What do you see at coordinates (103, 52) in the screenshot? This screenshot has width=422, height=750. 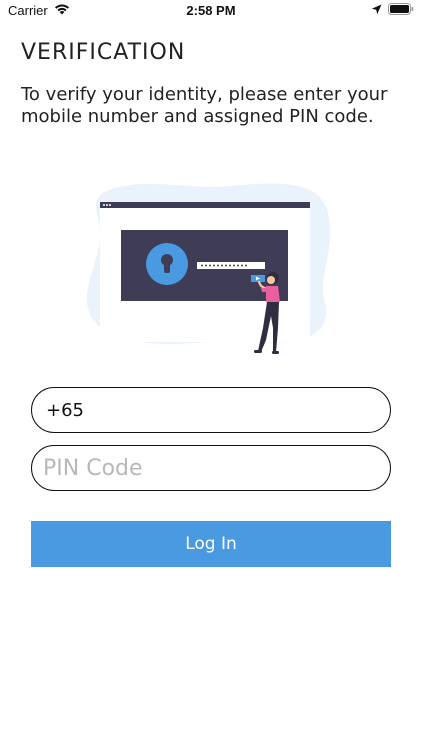 I see `page-title: VERIFICATION` at bounding box center [103, 52].